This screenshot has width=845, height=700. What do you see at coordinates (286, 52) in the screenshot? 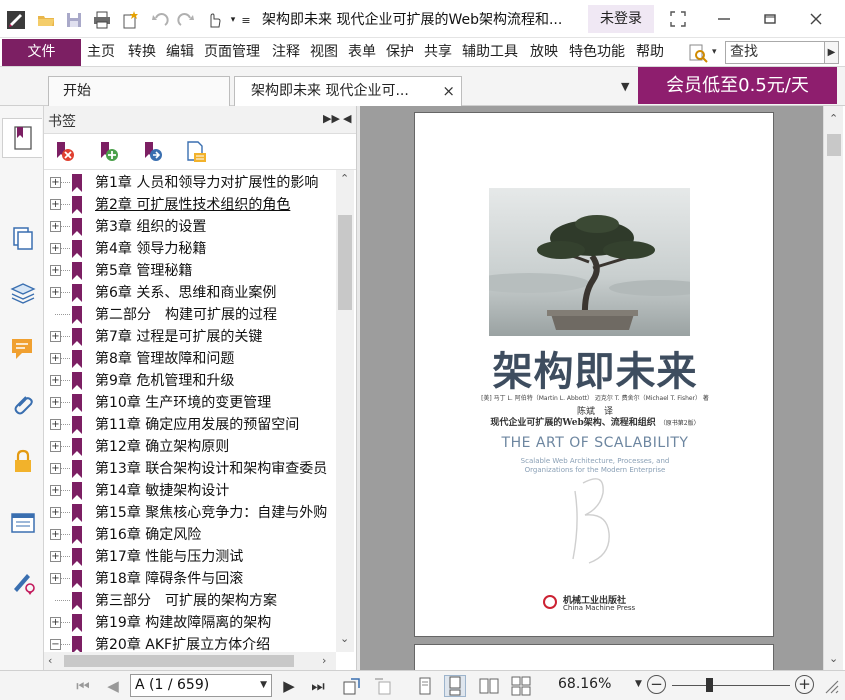
I see `menu-annotate: 注释` at bounding box center [286, 52].